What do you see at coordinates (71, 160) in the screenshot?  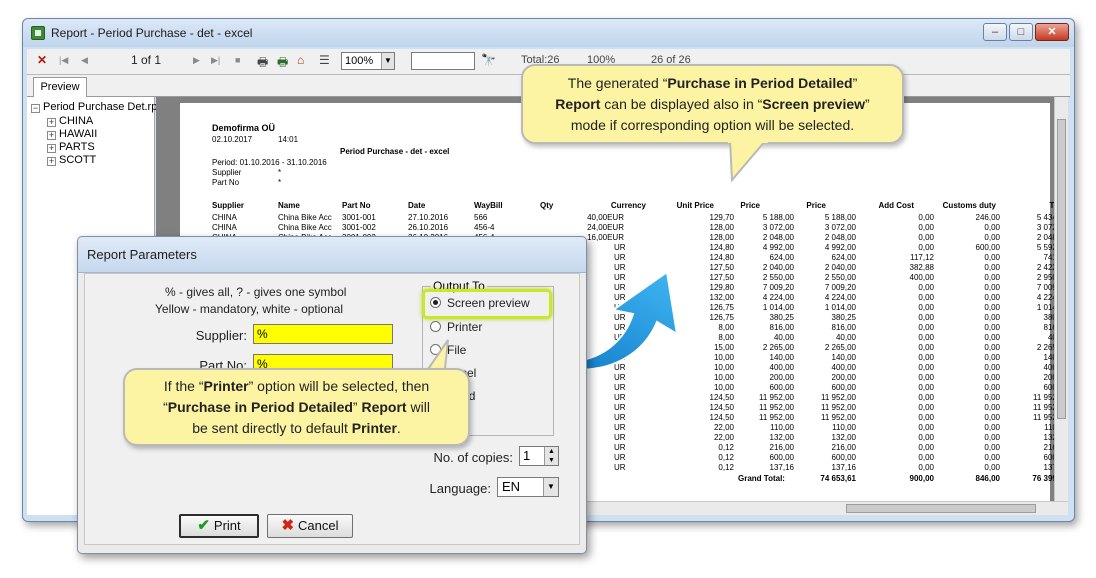 I see `tree-item: + SCOTT` at bounding box center [71, 160].